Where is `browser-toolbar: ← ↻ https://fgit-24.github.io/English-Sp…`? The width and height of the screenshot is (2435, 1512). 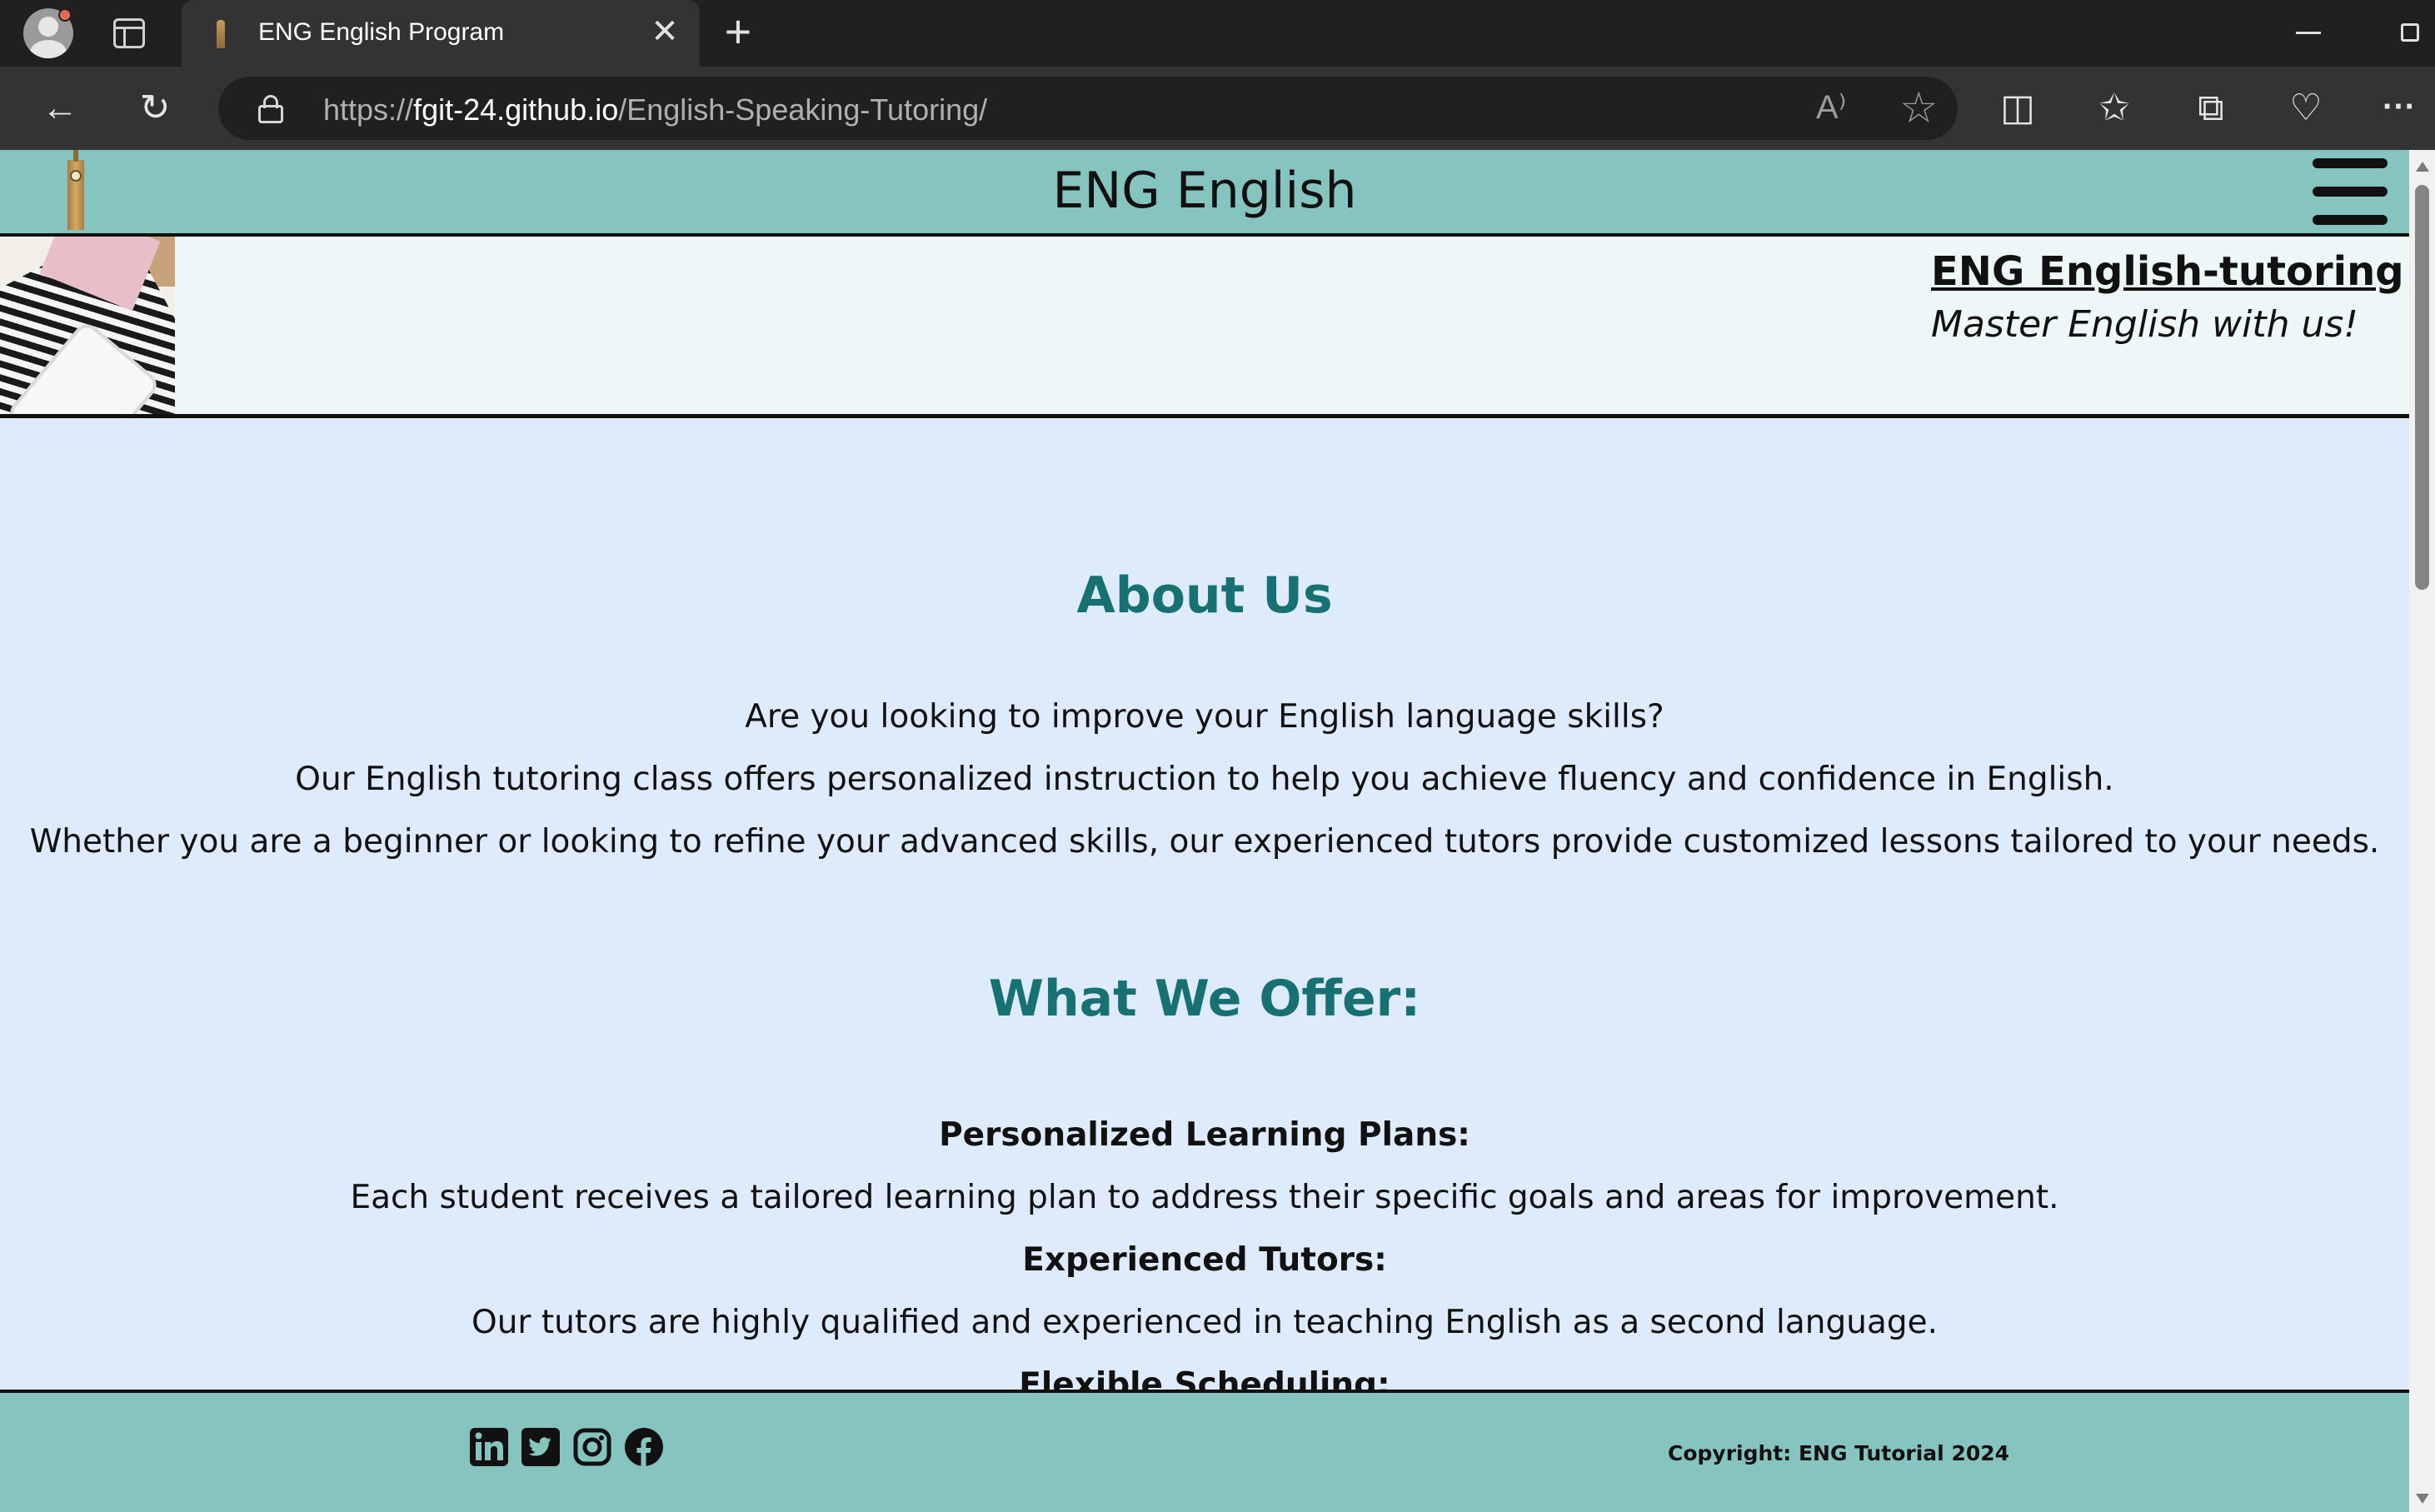 browser-toolbar: ← ↻ https://fgit-24.github.io/English-Sp… is located at coordinates (1217, 108).